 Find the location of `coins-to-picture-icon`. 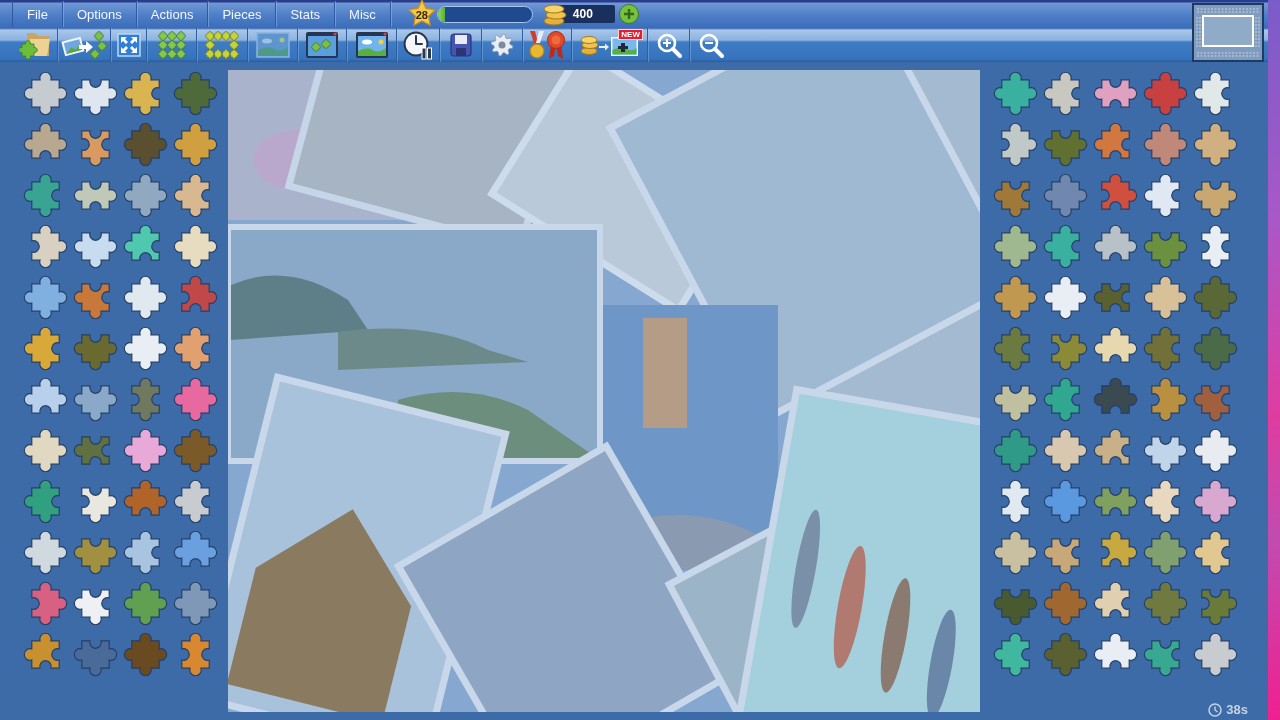

coins-to-picture-icon is located at coordinates (609, 45).